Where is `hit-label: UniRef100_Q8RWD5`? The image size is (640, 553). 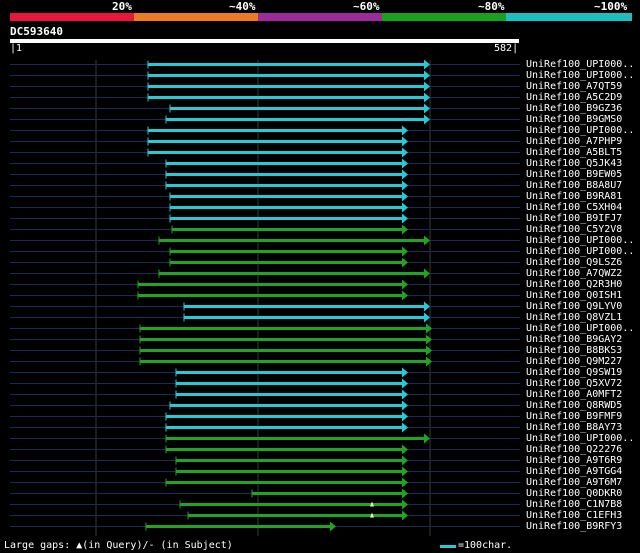
hit-label: UniRef100_Q8RWD5 is located at coordinates (583, 405).